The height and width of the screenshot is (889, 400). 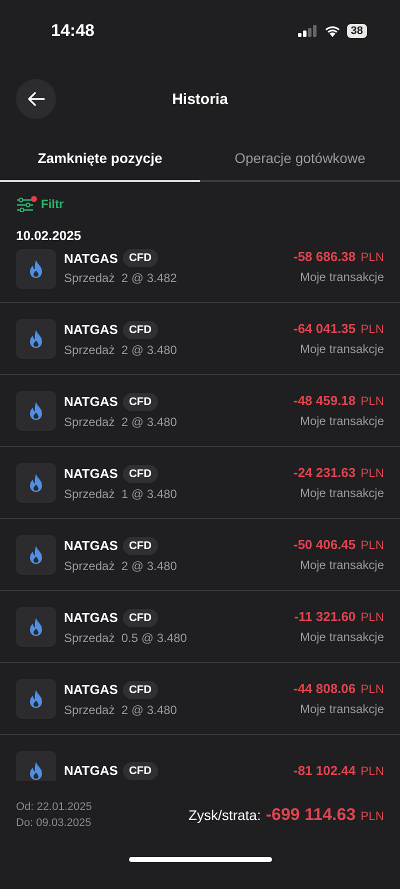 What do you see at coordinates (324, 400) in the screenshot?
I see `profit-amount: -48 459.18` at bounding box center [324, 400].